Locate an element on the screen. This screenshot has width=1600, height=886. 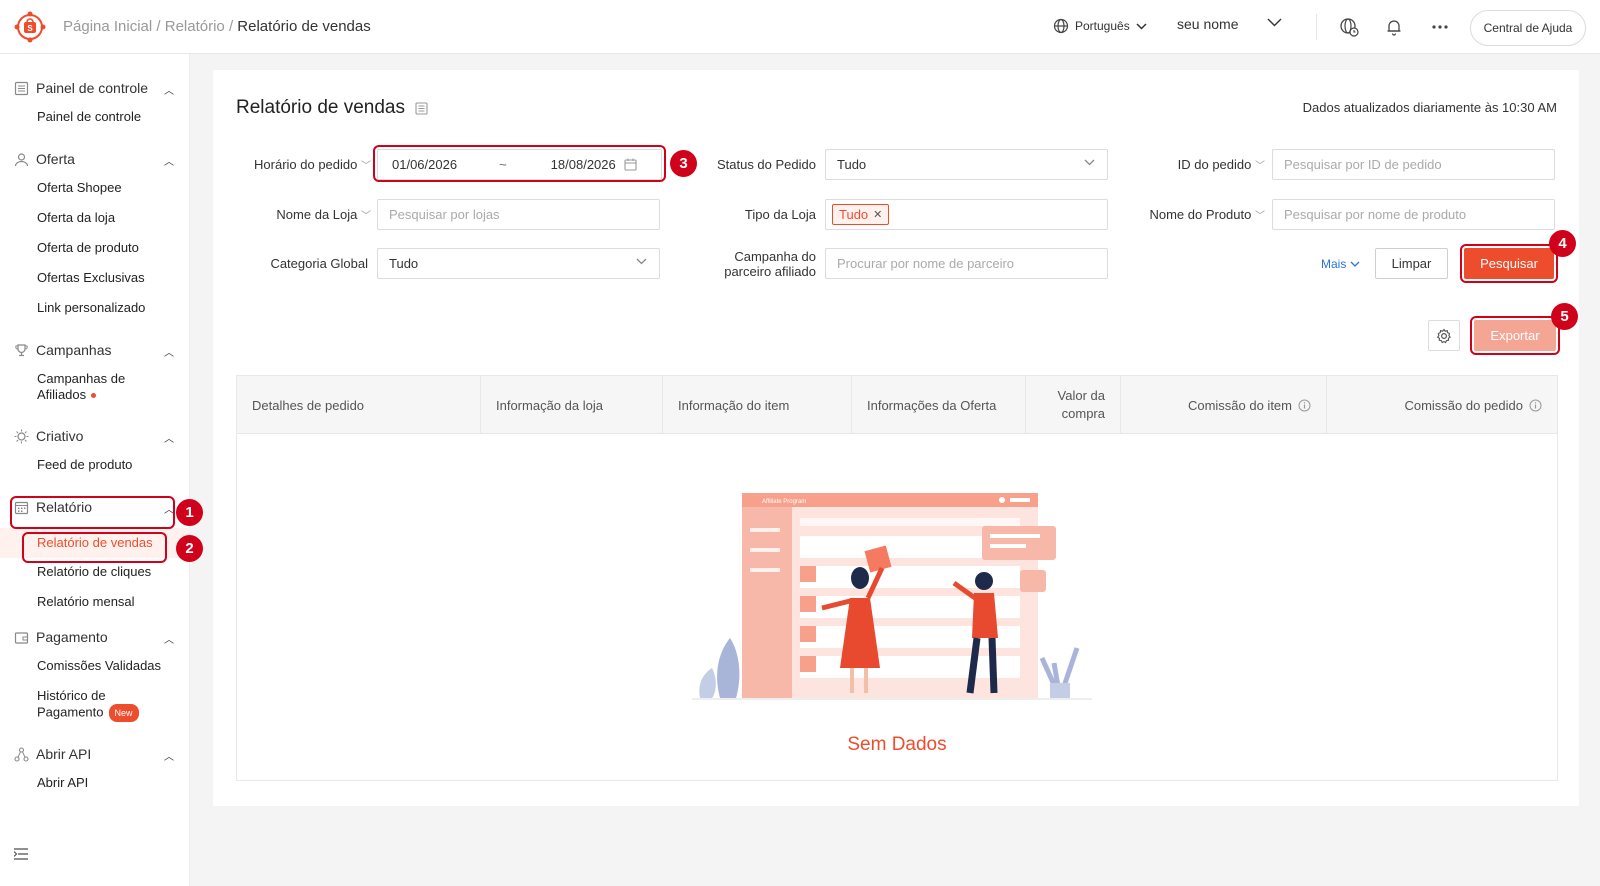
sidebar-item-label: Campanhas de Afiliados is located at coordinates (81, 386).